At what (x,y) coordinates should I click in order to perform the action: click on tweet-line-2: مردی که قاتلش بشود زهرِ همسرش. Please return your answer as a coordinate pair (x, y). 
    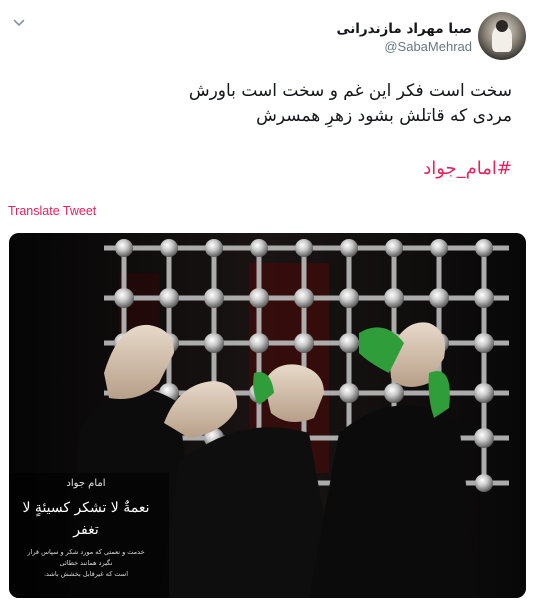
    Looking at the image, I should click on (384, 116).